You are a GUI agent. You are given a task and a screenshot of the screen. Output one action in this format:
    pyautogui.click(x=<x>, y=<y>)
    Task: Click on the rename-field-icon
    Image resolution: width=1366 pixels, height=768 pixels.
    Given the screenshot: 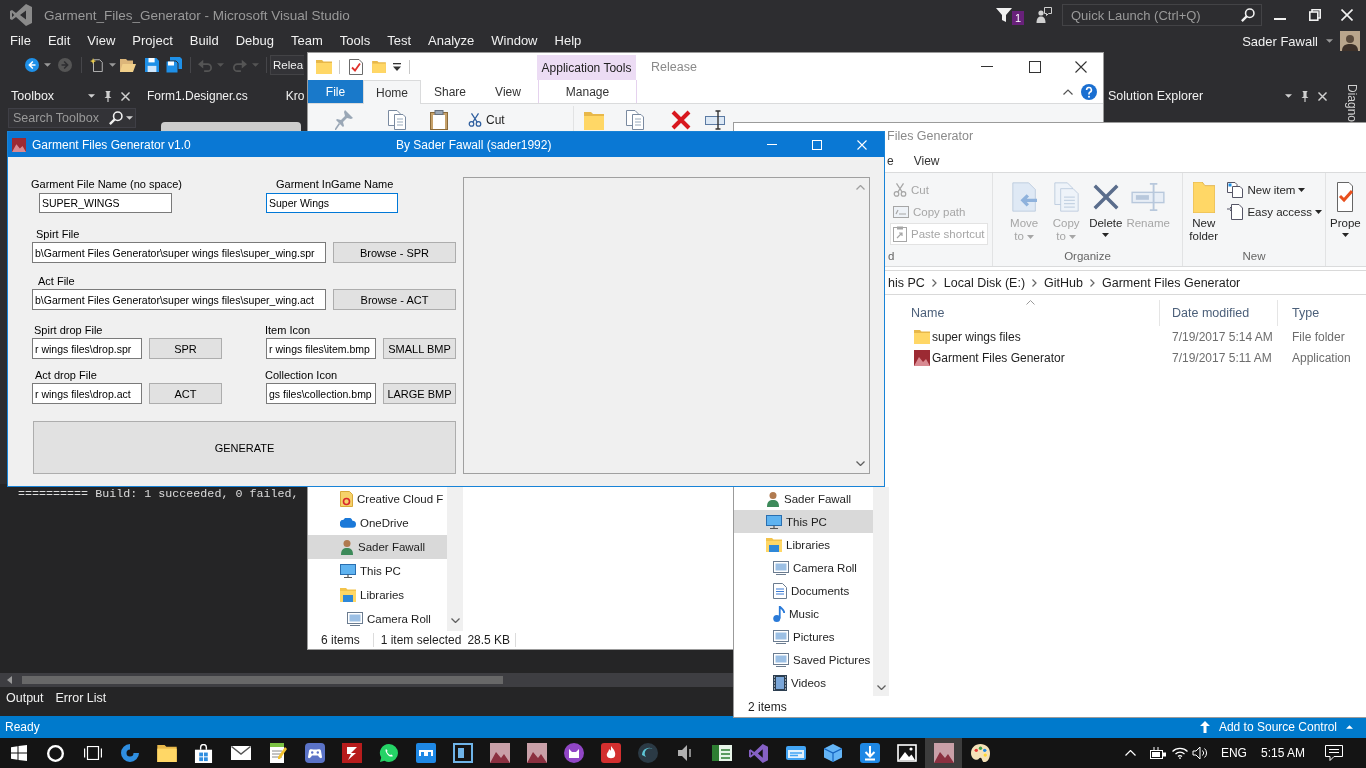 What is the action you would take?
    pyautogui.click(x=714, y=120)
    